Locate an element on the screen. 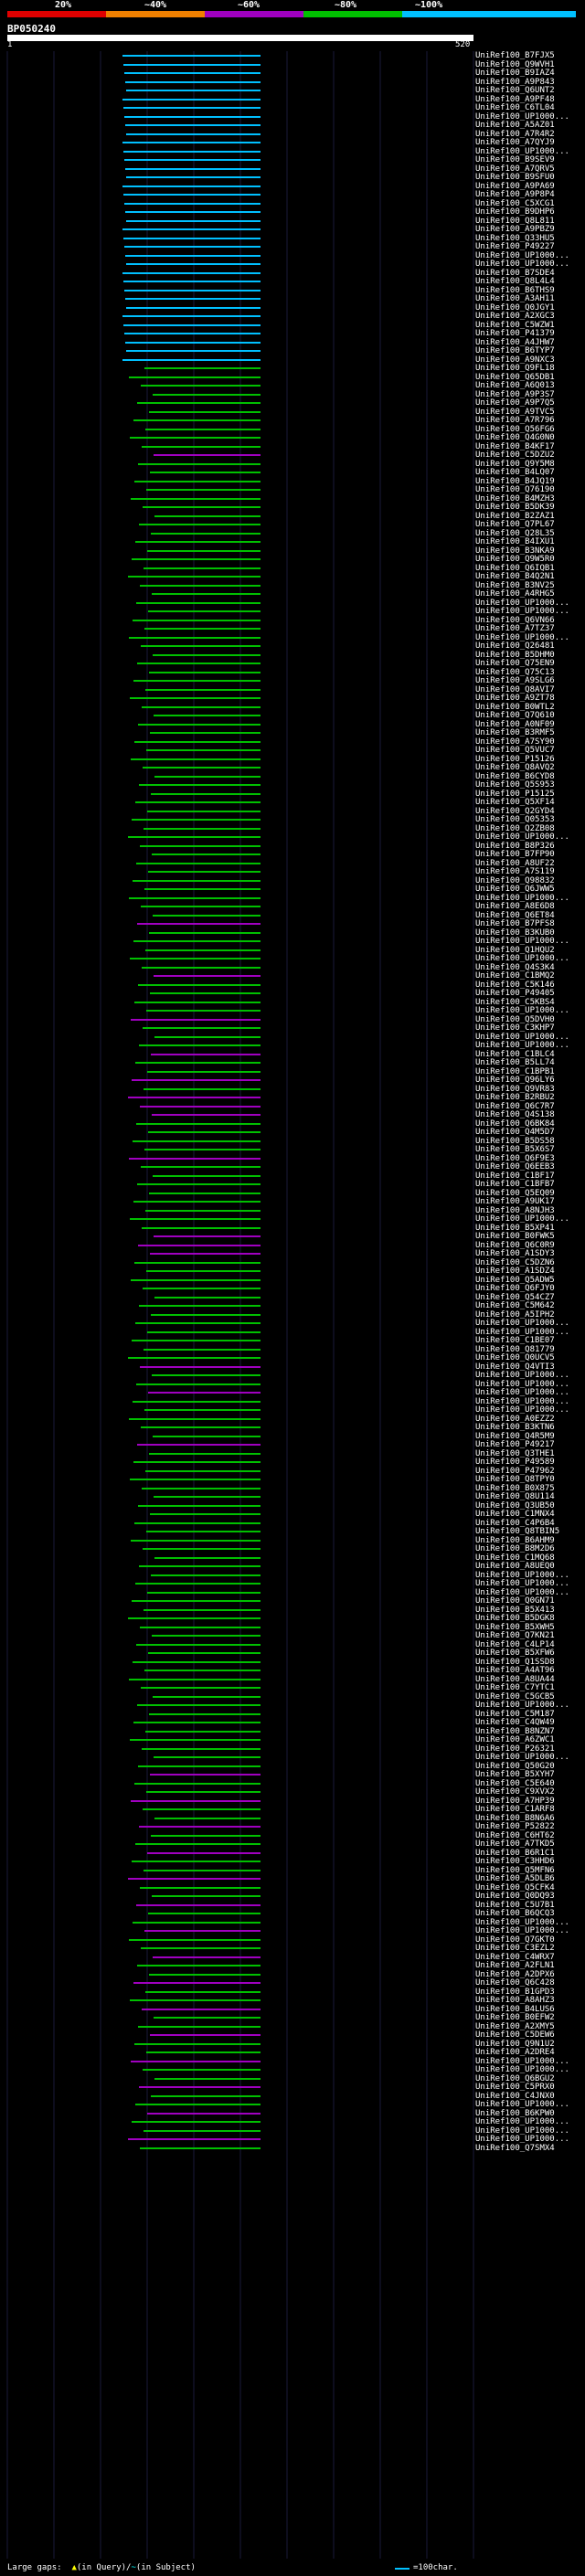 This screenshot has width=585, height=2576. hit-label: UniRef100_Q7SMX4 is located at coordinates (515, 2149).